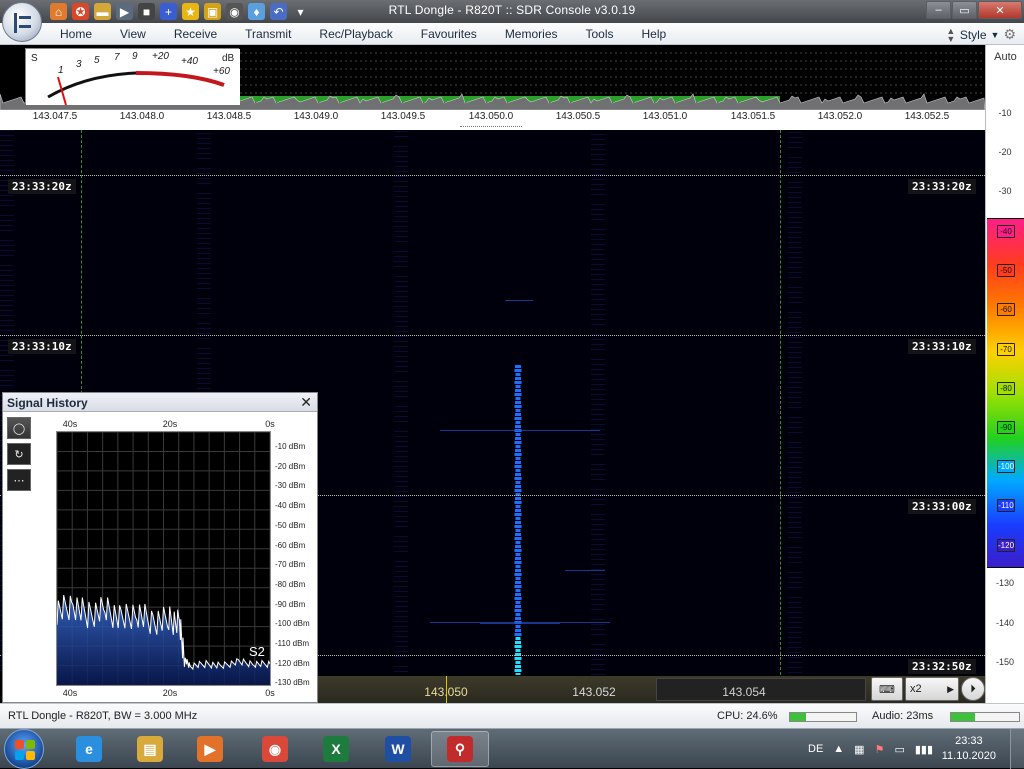  Describe the element at coordinates (1000, 10) in the screenshot. I see `close-button: ✕` at that location.